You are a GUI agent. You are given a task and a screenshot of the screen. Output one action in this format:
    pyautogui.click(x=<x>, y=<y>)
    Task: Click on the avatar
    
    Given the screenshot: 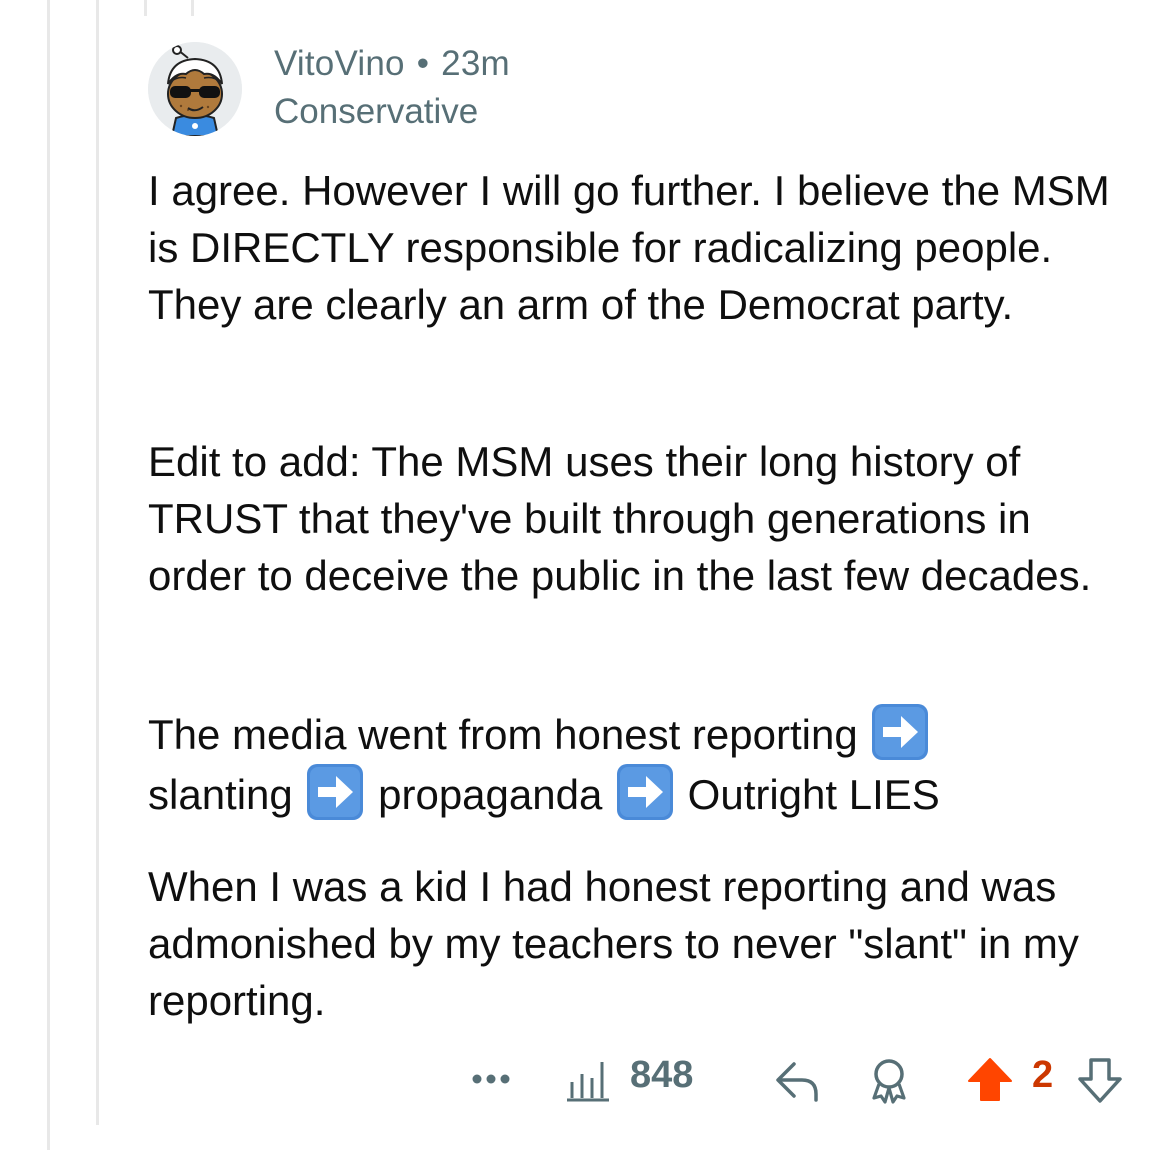 What is the action you would take?
    pyautogui.click(x=195, y=89)
    